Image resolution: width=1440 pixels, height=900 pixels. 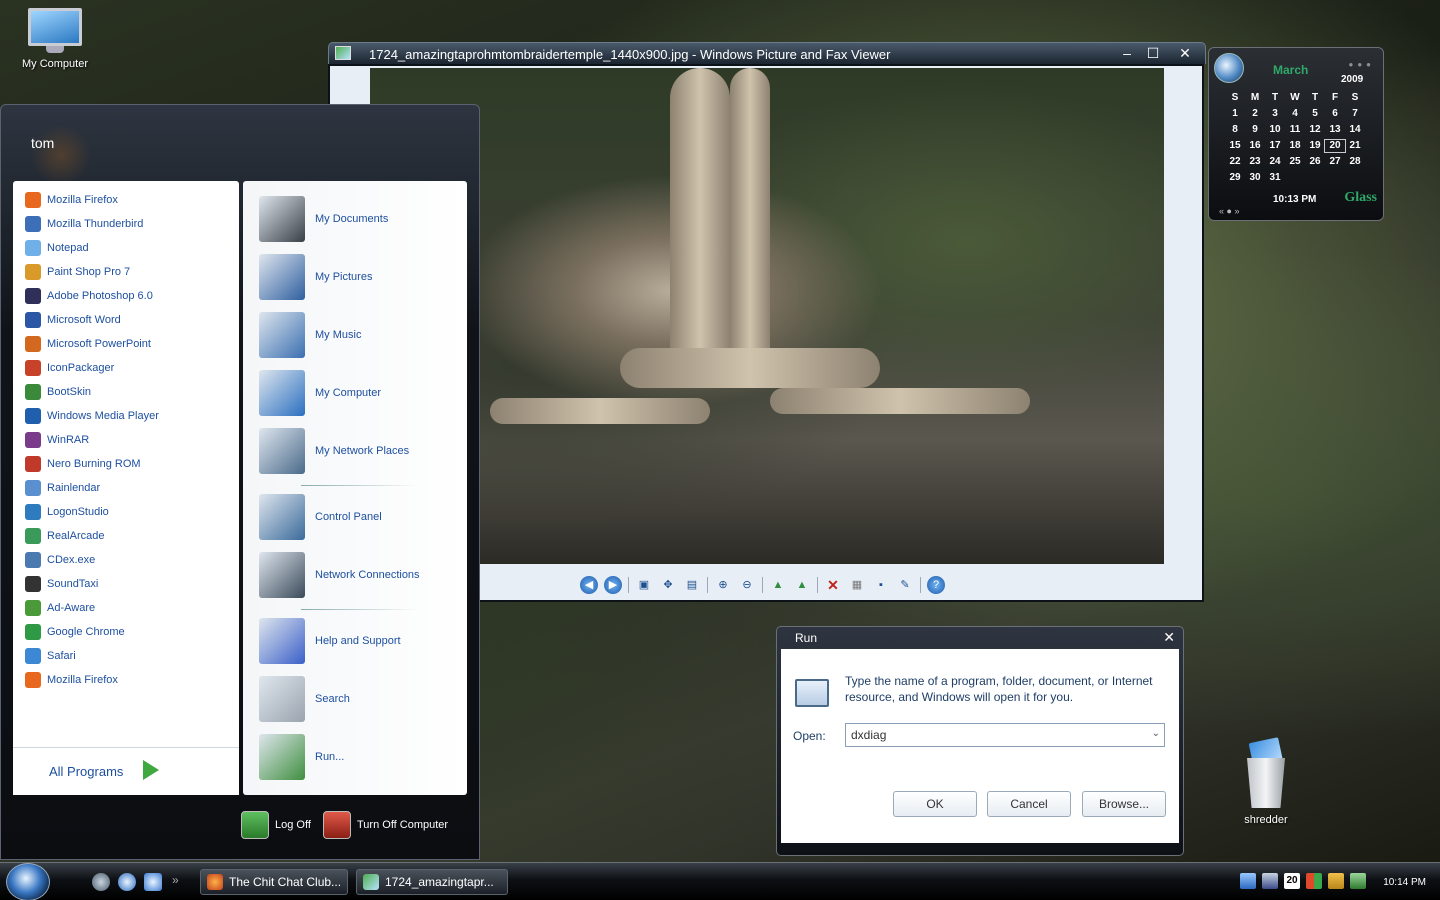 I want to click on rotate-counterclockwise-icon: ▲, so click(x=802, y=585).